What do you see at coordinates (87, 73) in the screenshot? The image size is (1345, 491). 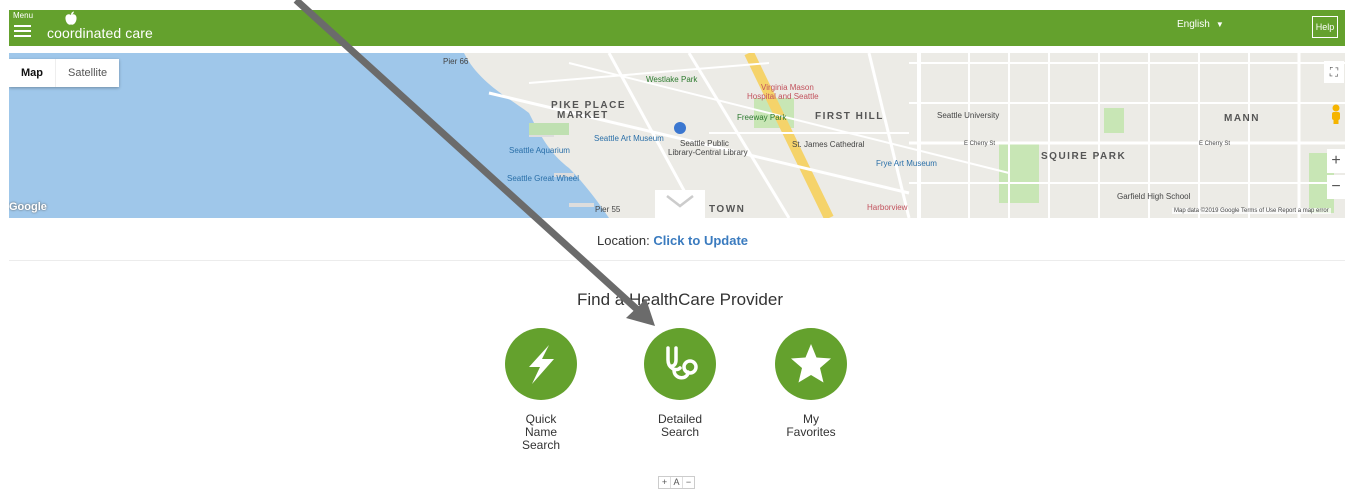 I see `map-type-satellite: Satellite` at bounding box center [87, 73].